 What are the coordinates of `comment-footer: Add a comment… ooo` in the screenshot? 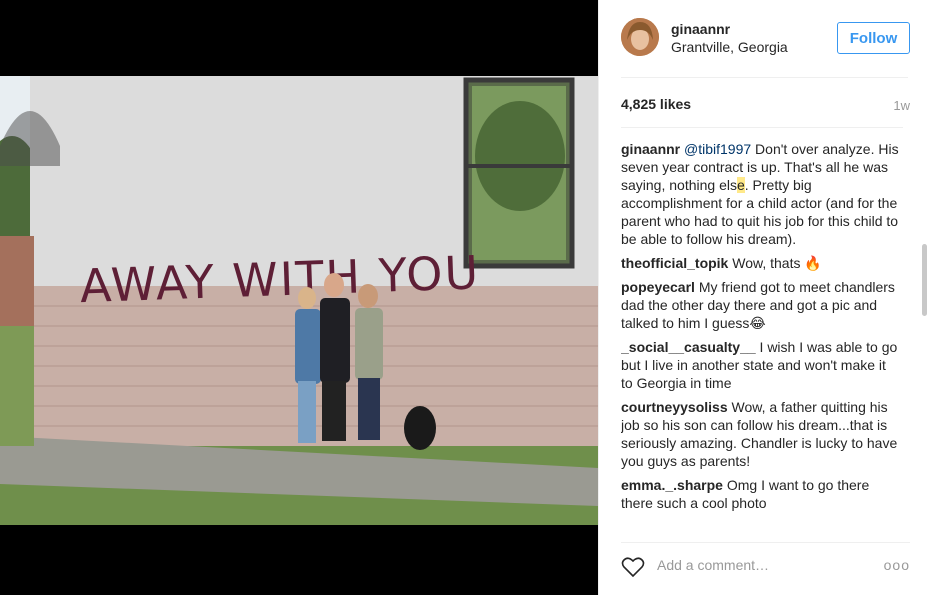 It's located at (765, 563).